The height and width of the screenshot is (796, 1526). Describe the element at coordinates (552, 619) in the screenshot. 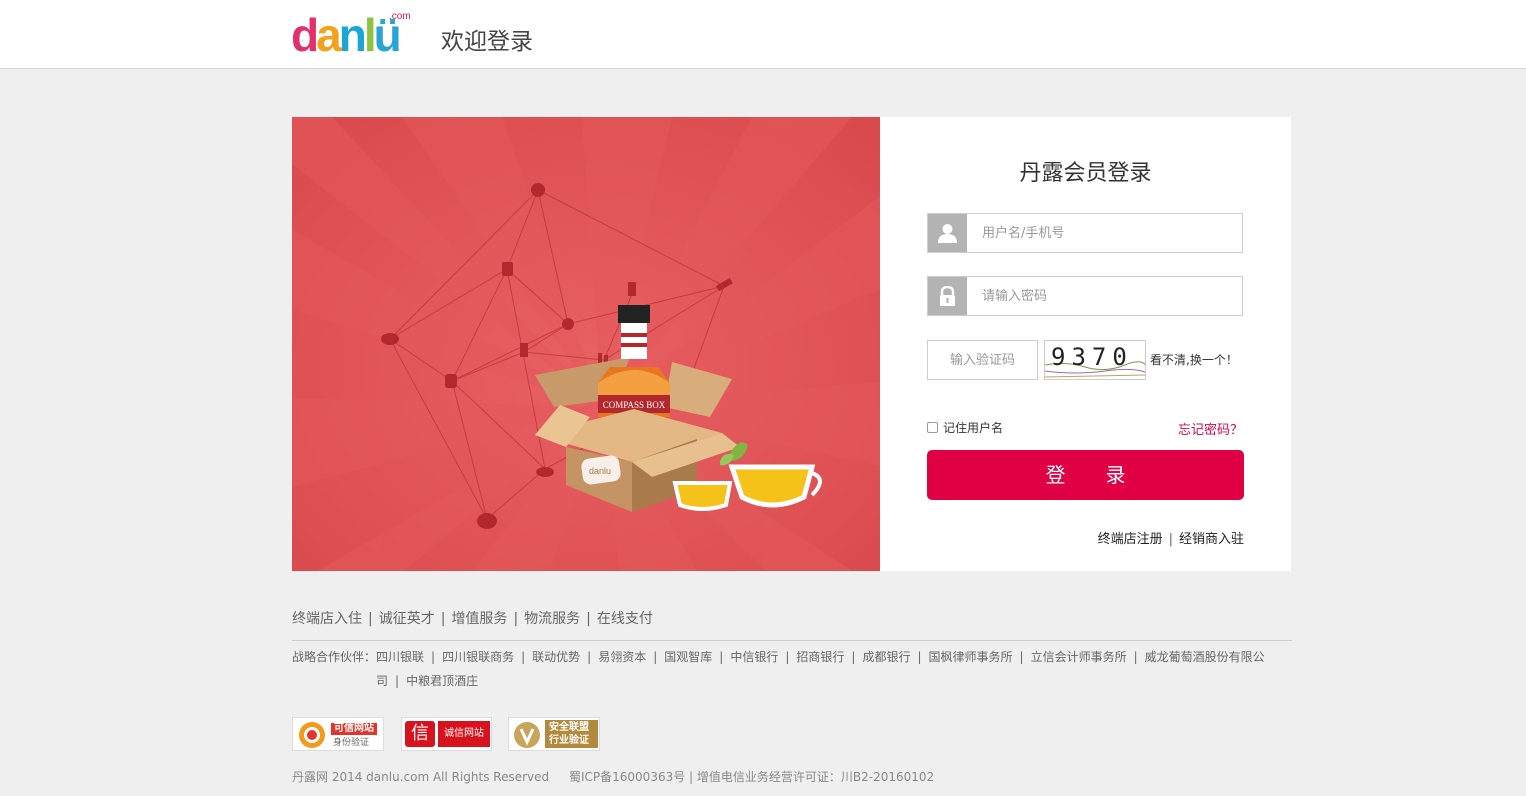

I see `footer-link-logistics: 物流服务` at that location.